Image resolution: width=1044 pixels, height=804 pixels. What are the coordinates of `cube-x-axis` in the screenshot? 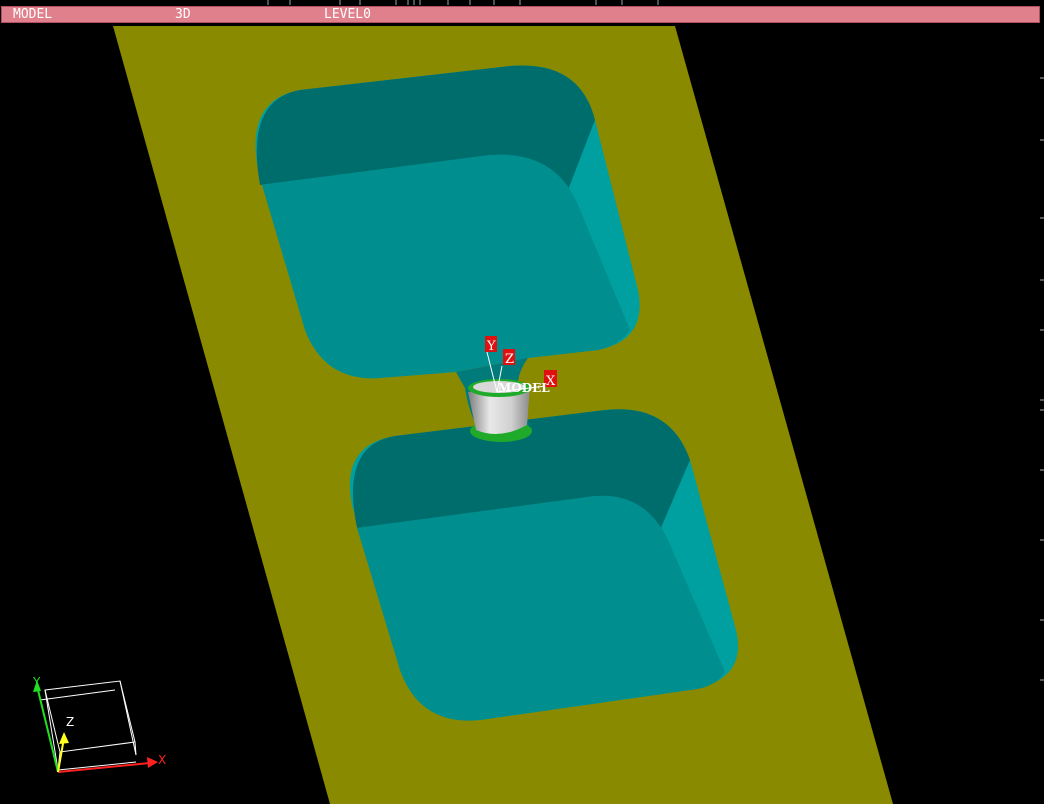 It's located at (104, 767).